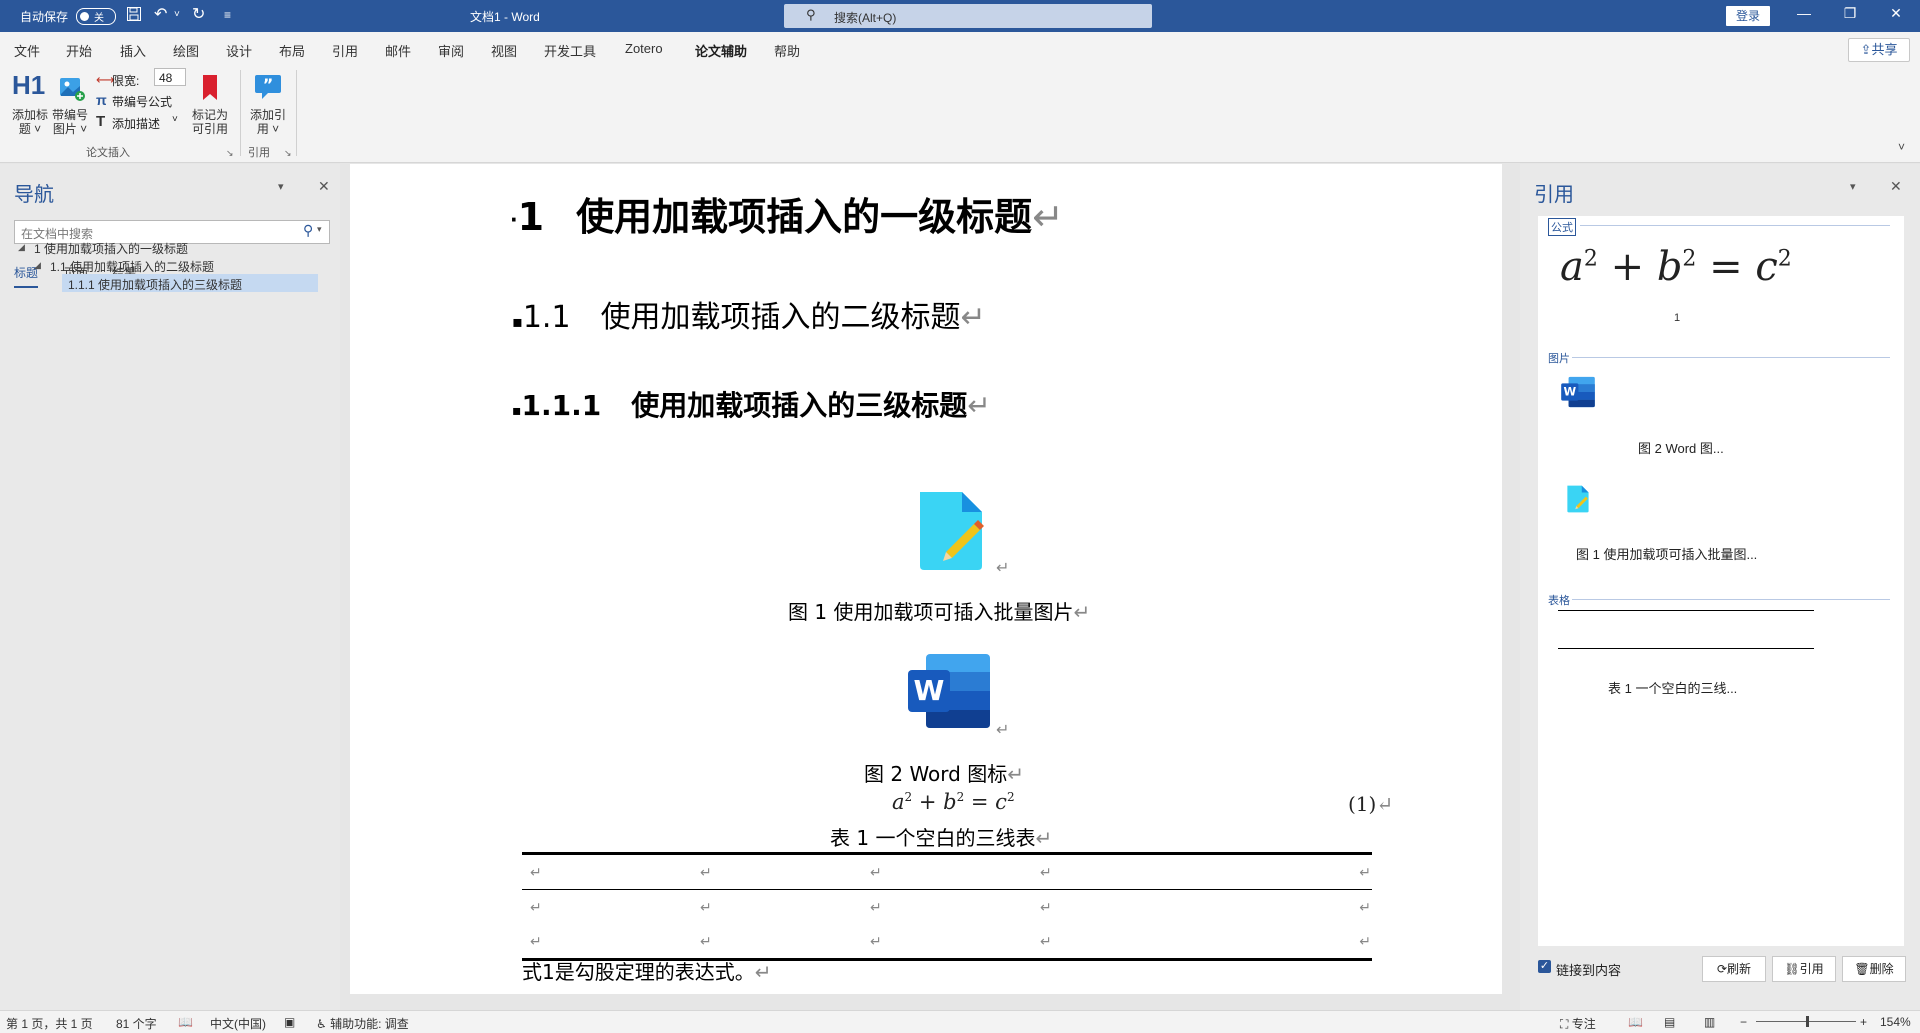  What do you see at coordinates (1748, 16) in the screenshot?
I see `login-button: 登录` at bounding box center [1748, 16].